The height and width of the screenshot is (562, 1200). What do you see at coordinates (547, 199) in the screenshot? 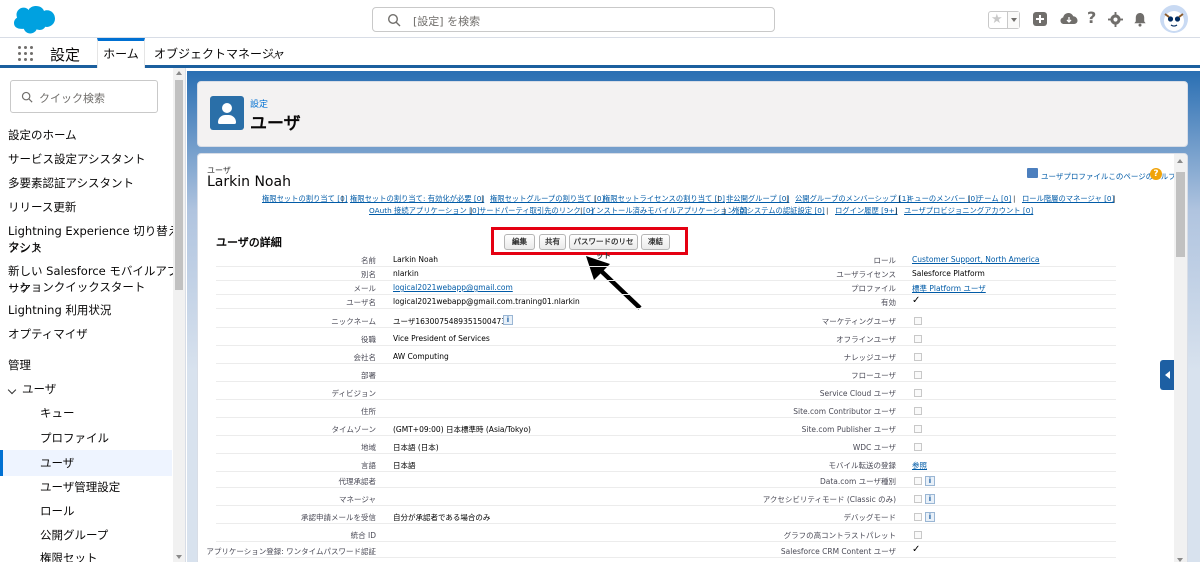
I see `related-link: 権限セットグループの割り当て [0]` at bounding box center [547, 199].